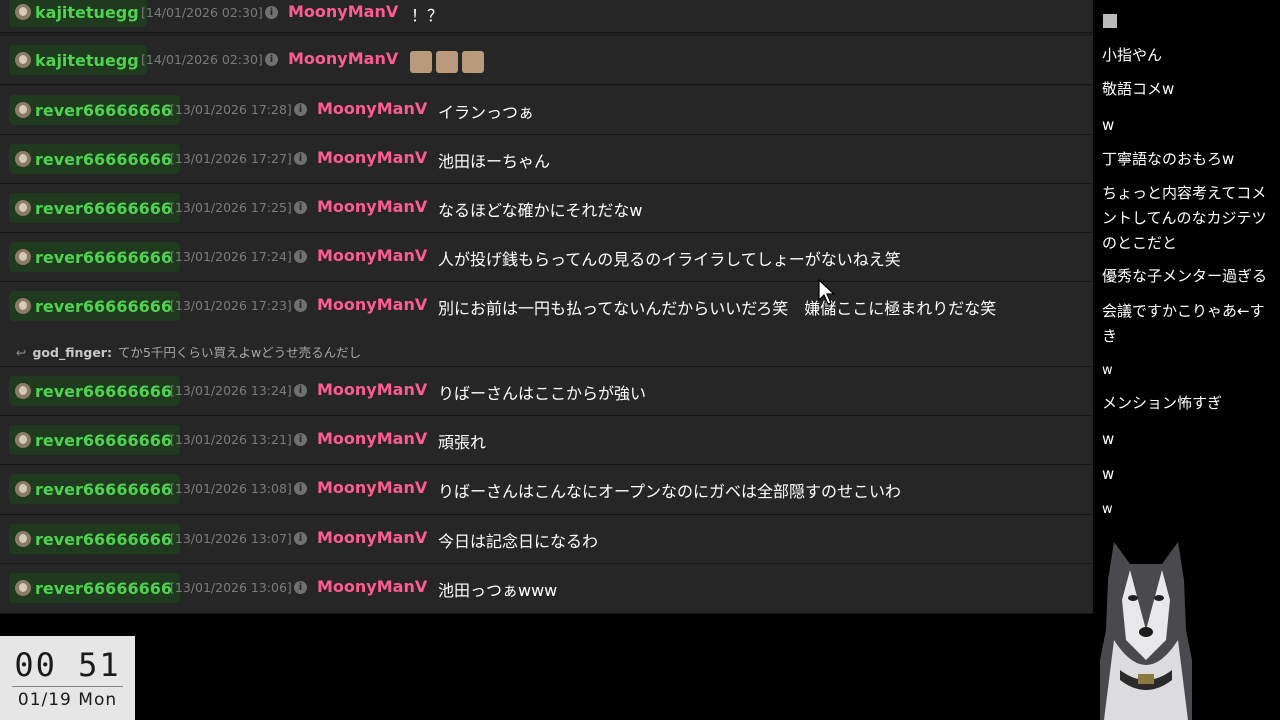 Image resolution: width=1280 pixels, height=720 pixels. Describe the element at coordinates (1138, 89) in the screenshot. I see `chat-message: 敬語コメw` at that location.